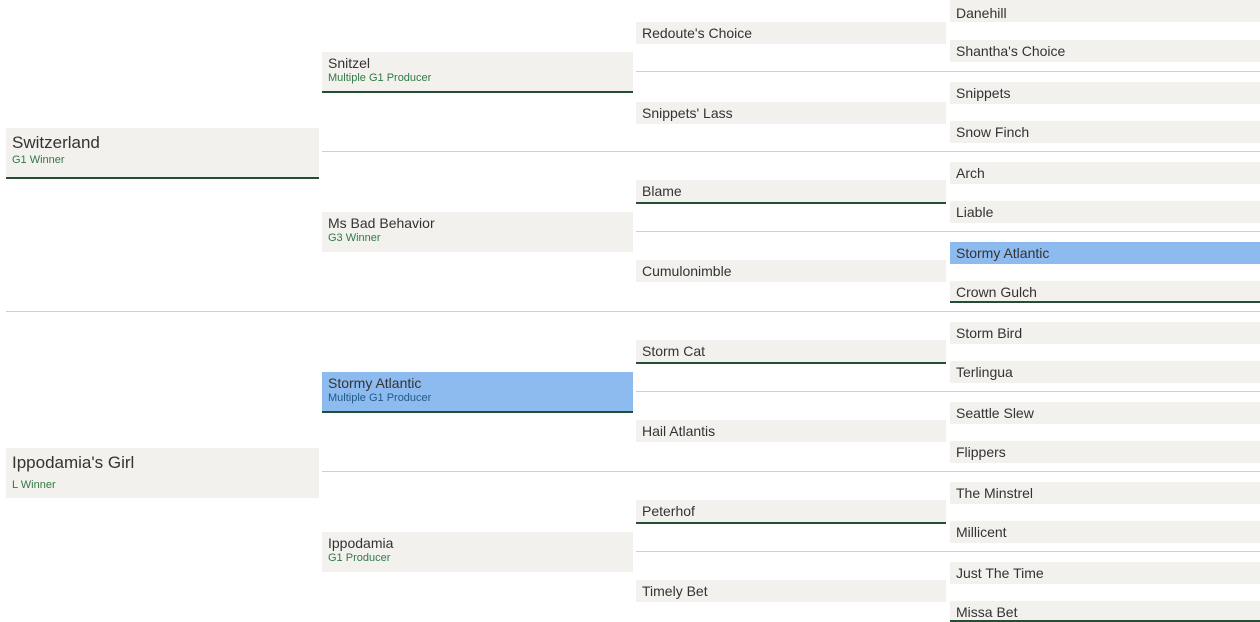  I want to click on horse-gen3: Storm Cat, so click(791, 352).